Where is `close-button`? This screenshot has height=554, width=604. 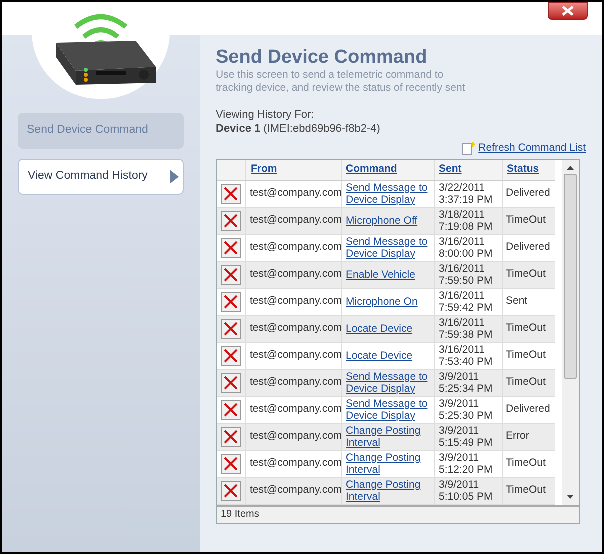 close-button is located at coordinates (568, 11).